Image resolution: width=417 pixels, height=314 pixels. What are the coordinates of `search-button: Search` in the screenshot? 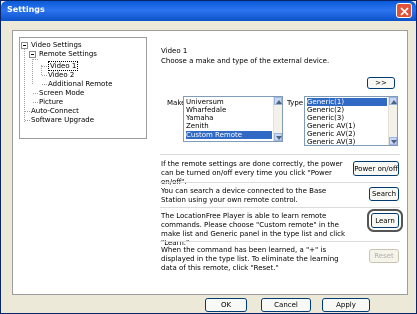 It's located at (384, 194).